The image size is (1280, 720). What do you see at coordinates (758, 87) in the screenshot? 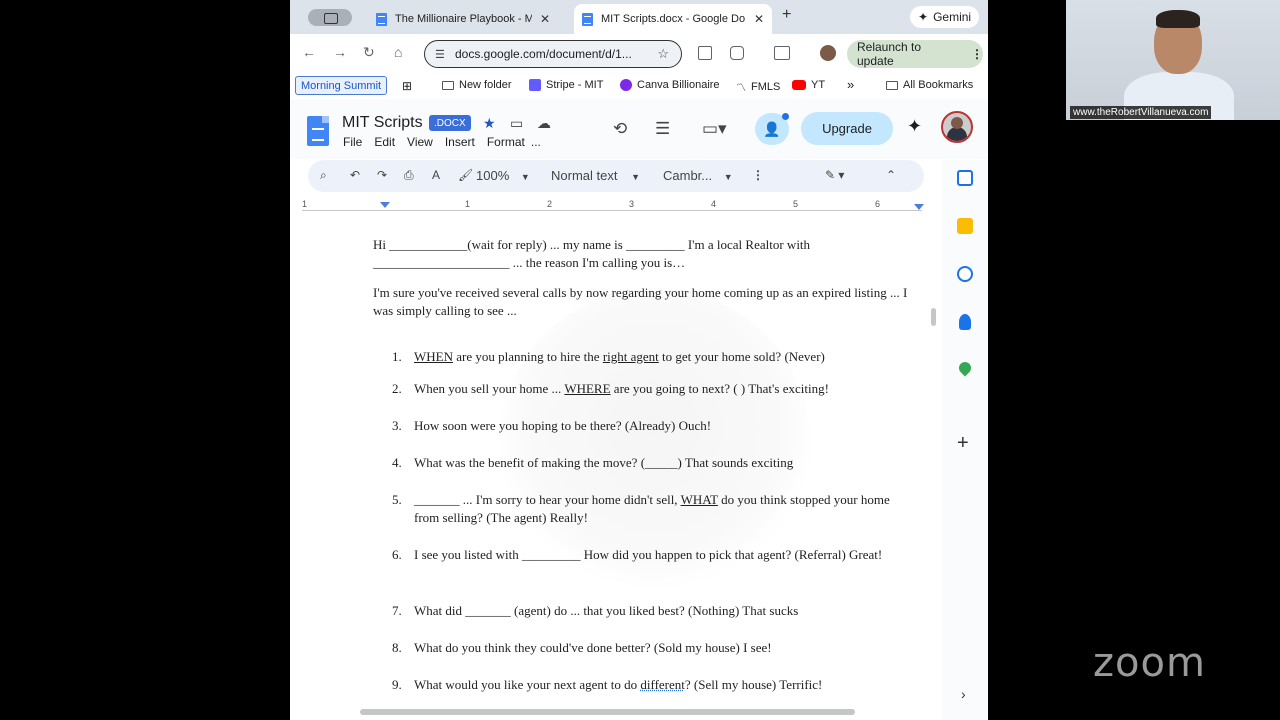
I see `bookmark-fmls: 〽 FMLS` at bounding box center [758, 87].